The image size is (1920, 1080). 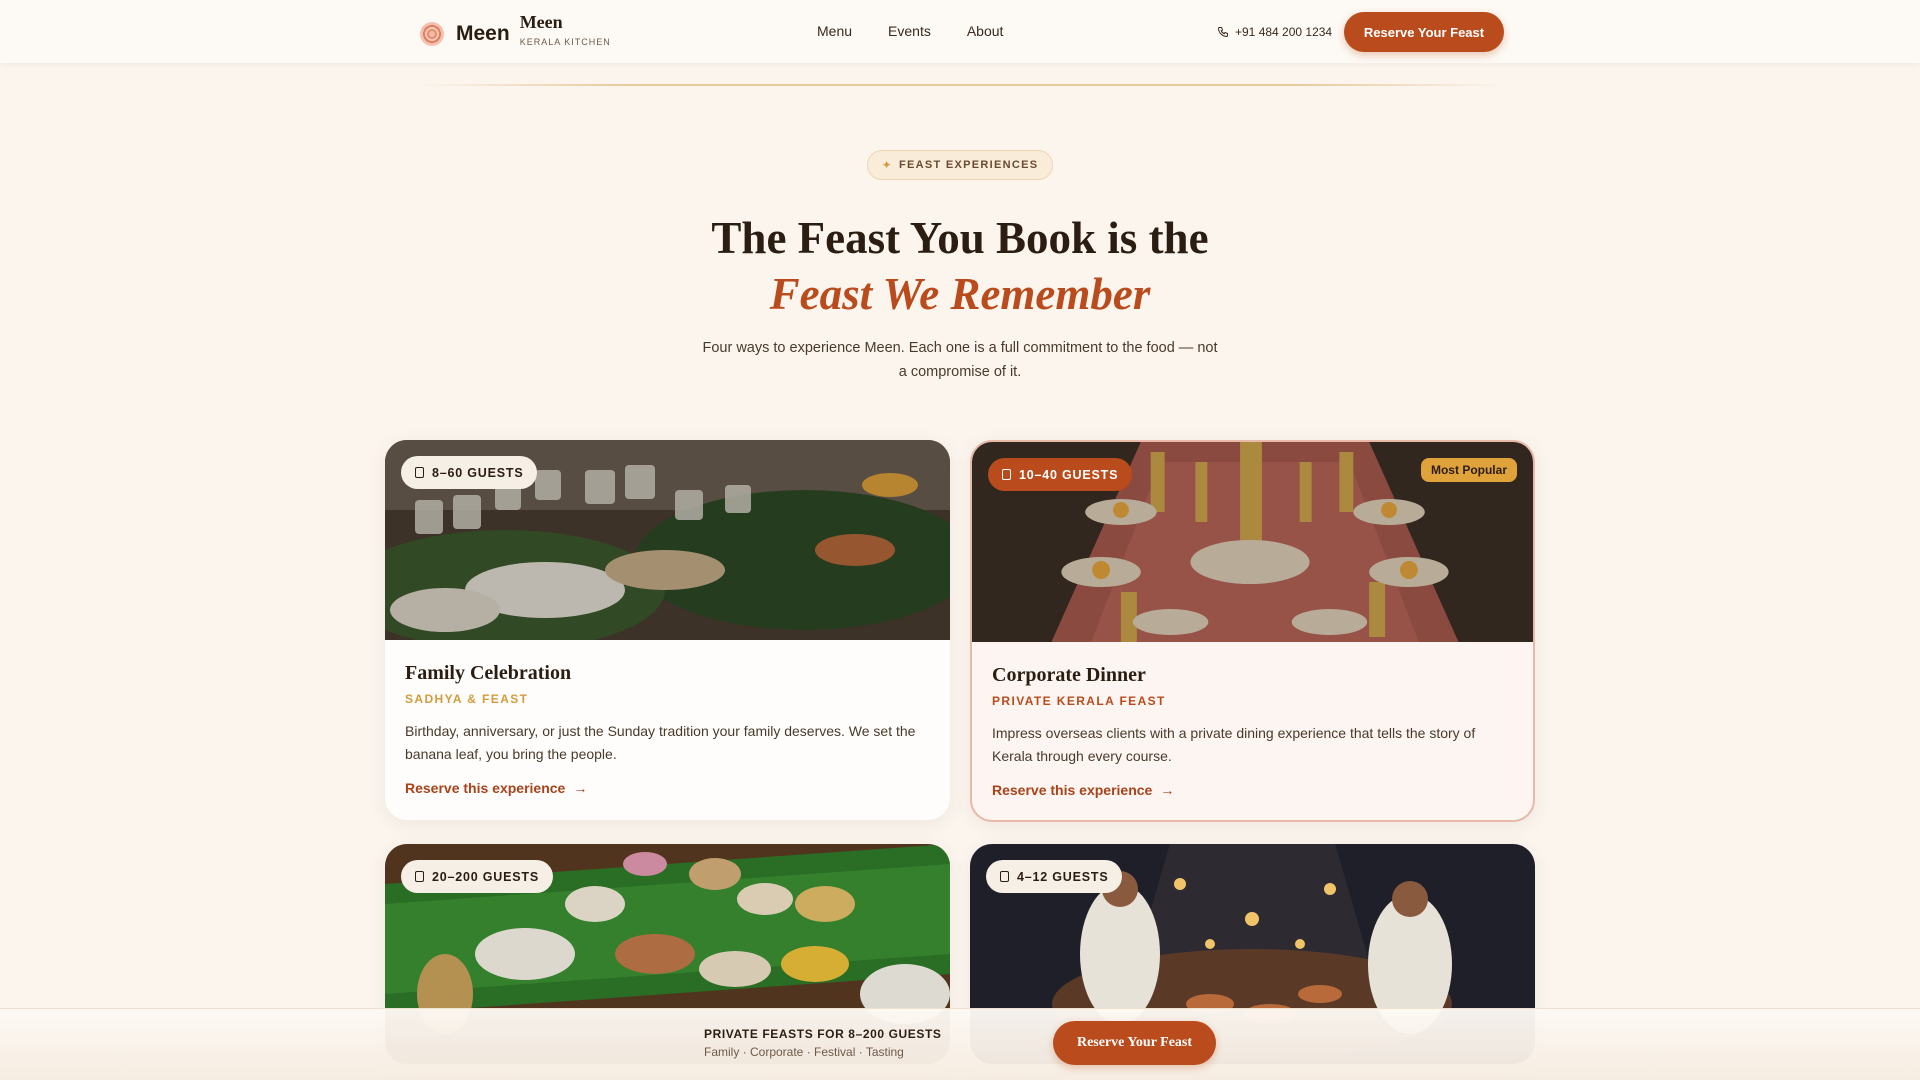 What do you see at coordinates (1468, 470) in the screenshot?
I see `most-popular-badge: Most Popular` at bounding box center [1468, 470].